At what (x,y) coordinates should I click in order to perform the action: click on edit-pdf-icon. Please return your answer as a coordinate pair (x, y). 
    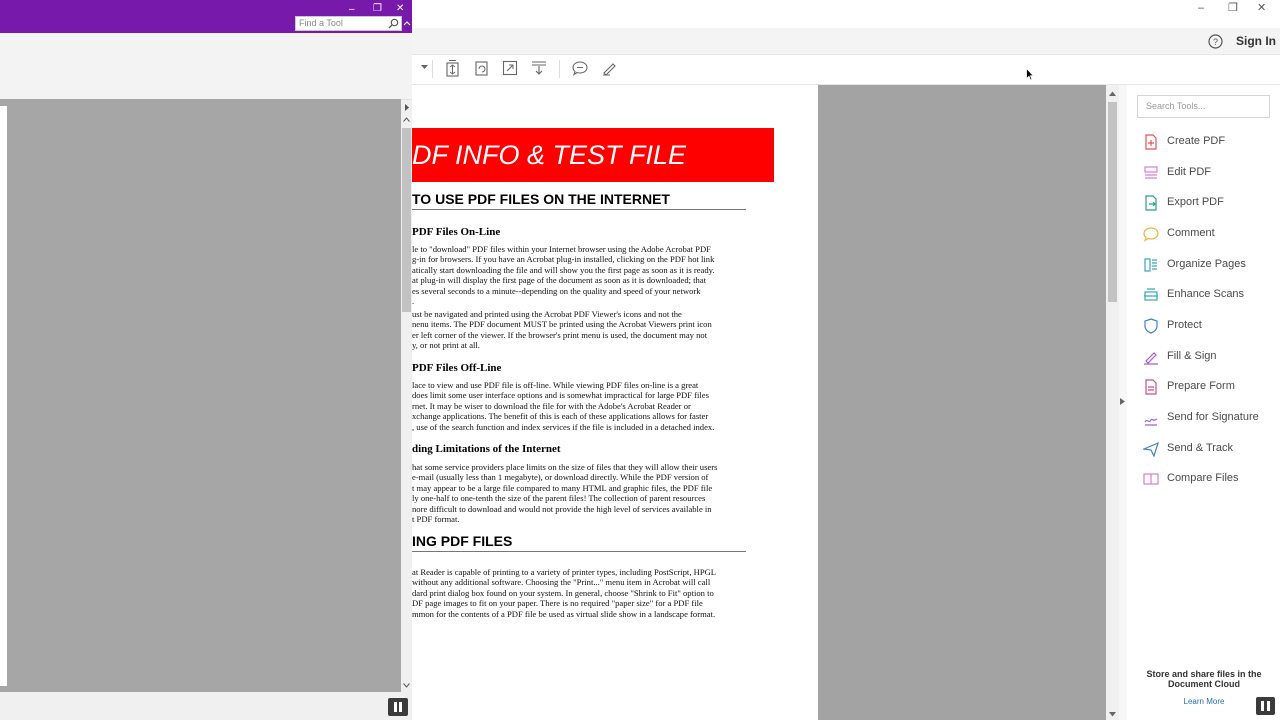
    Looking at the image, I should click on (1151, 172).